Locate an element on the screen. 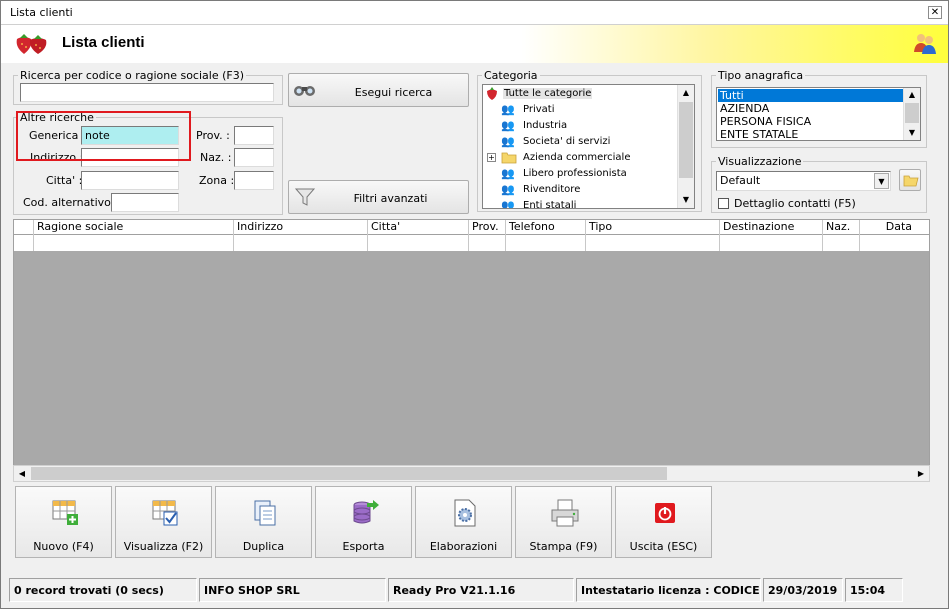 The image size is (949, 609). new-grid-icon is located at coordinates (65, 512).